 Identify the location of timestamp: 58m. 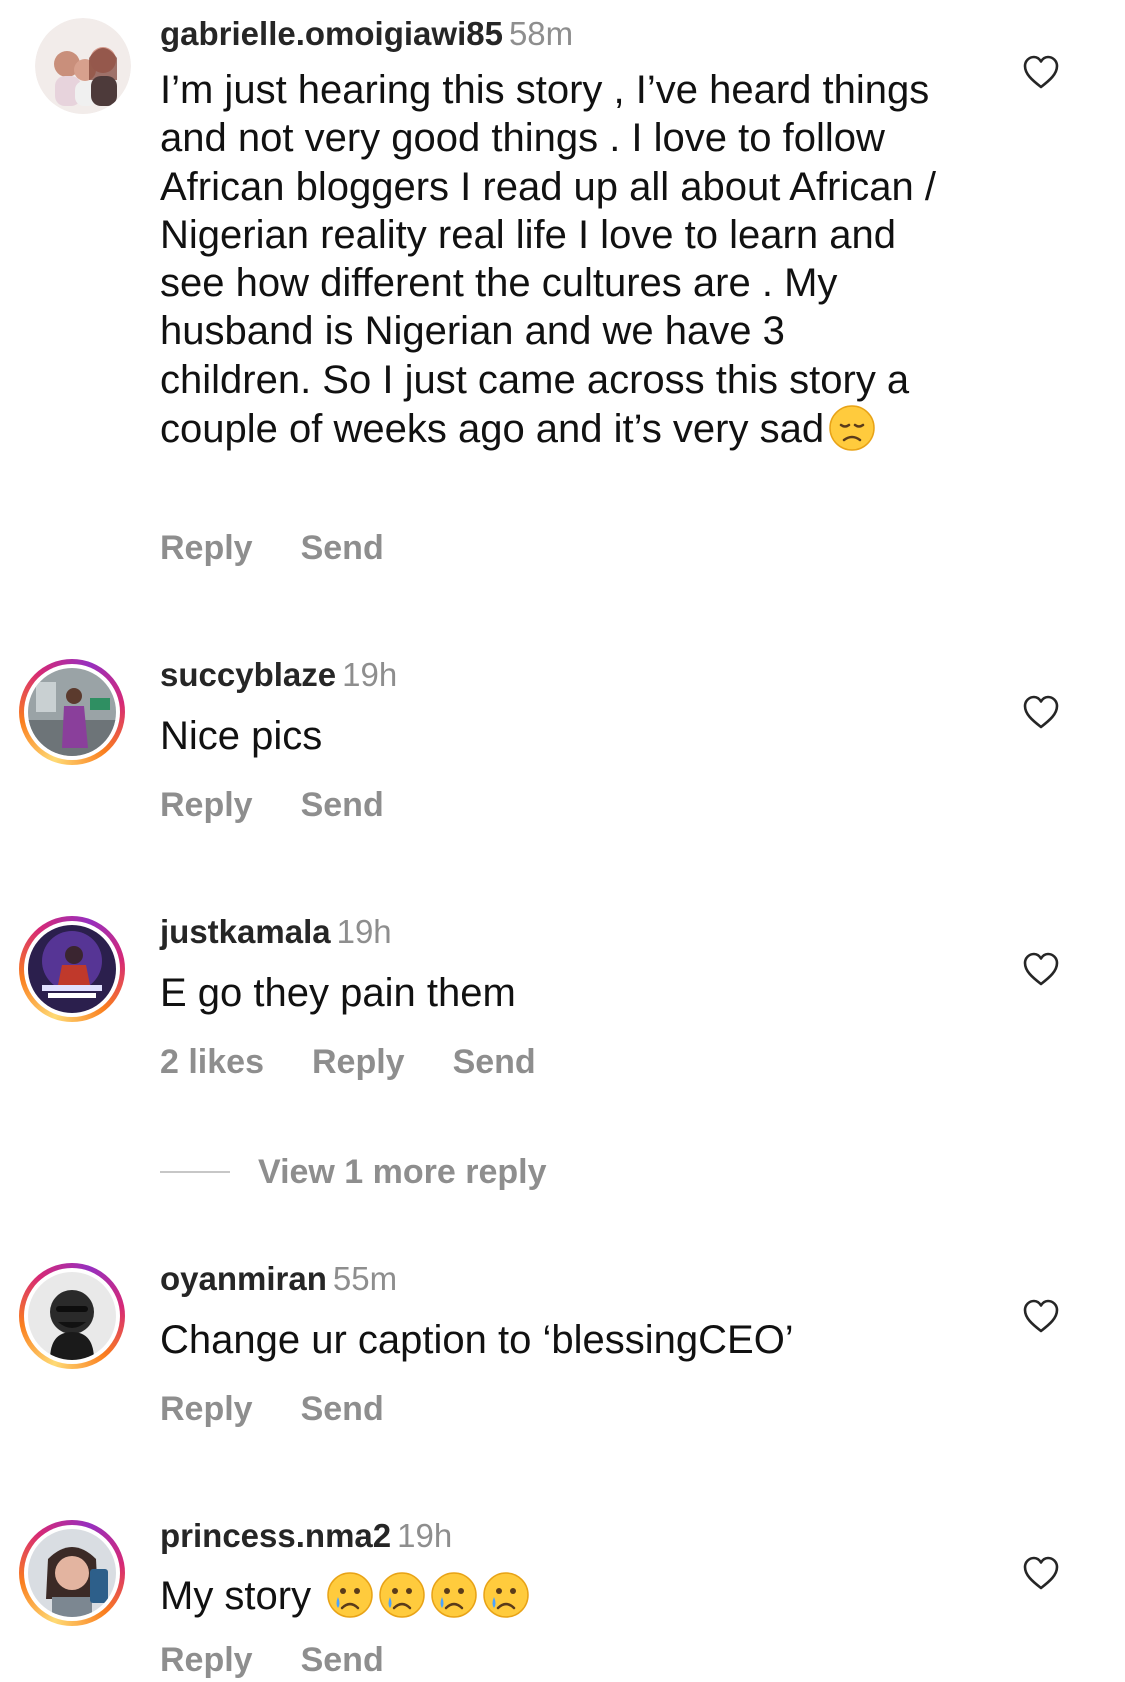
(541, 33).